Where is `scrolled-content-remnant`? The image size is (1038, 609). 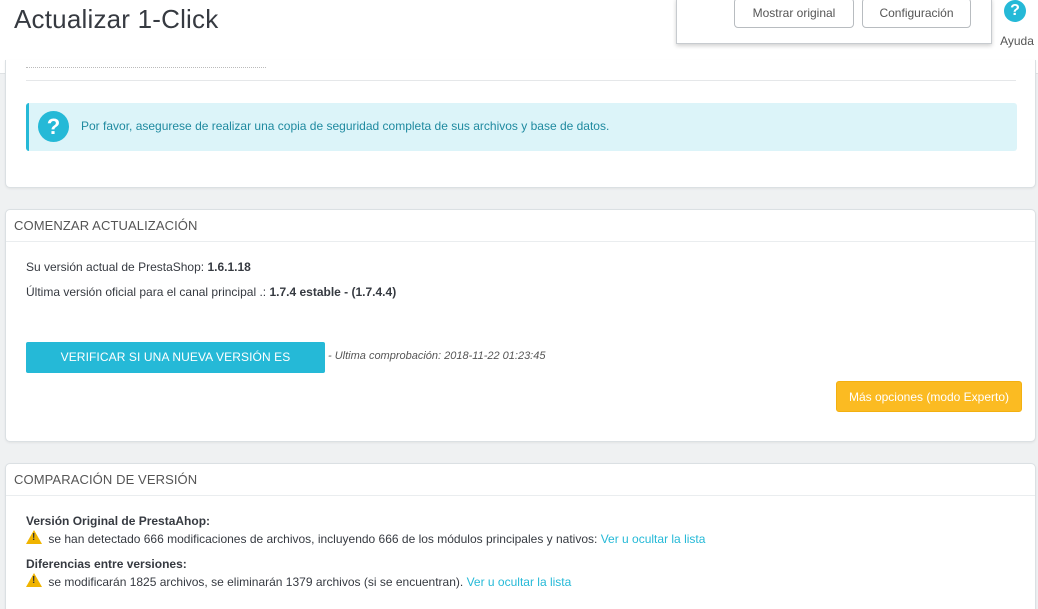
scrolled-content-remnant is located at coordinates (146, 66).